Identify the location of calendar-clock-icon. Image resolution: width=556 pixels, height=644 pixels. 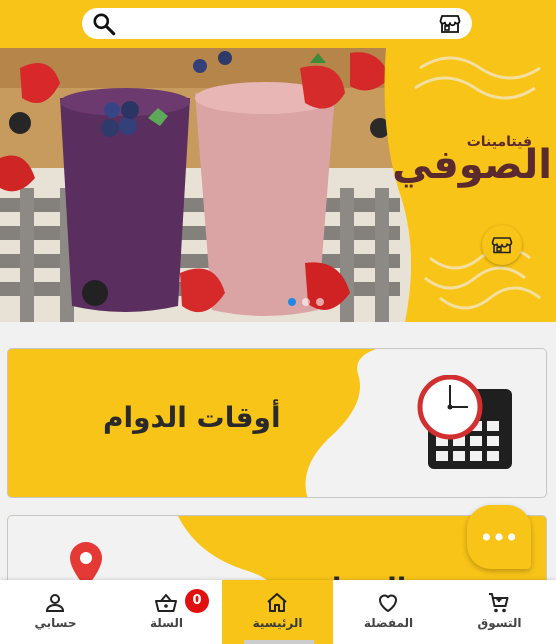
(464, 422).